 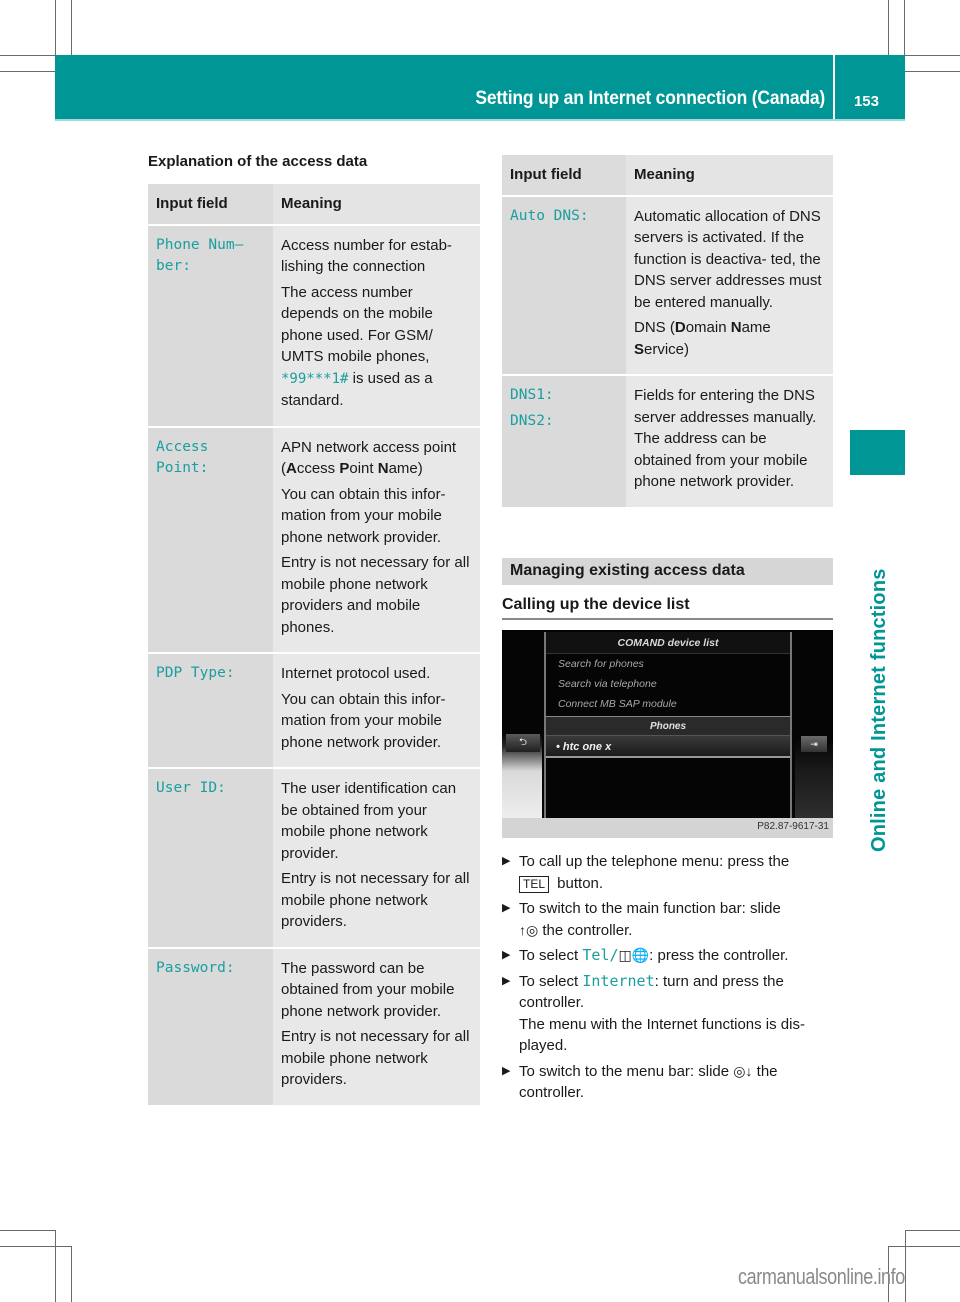 I want to click on screen-right-panel, so click(x=814, y=724).